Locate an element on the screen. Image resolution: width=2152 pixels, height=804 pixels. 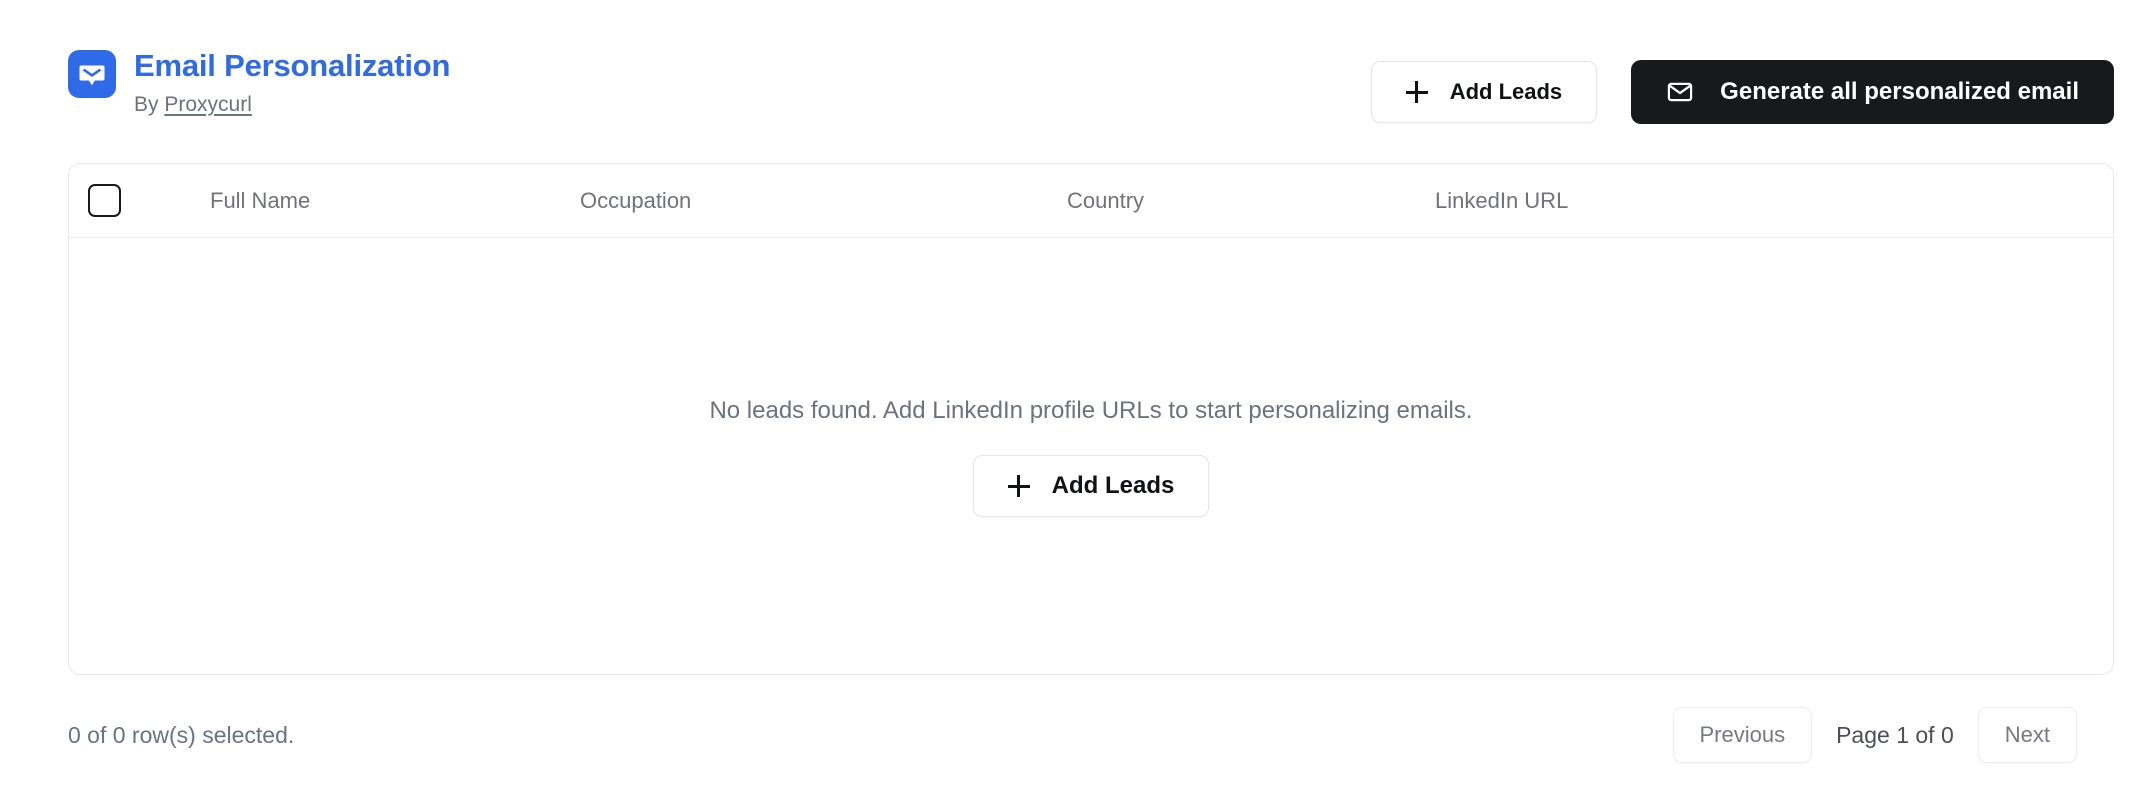
column-header-country: Country is located at coordinates (1251, 201).